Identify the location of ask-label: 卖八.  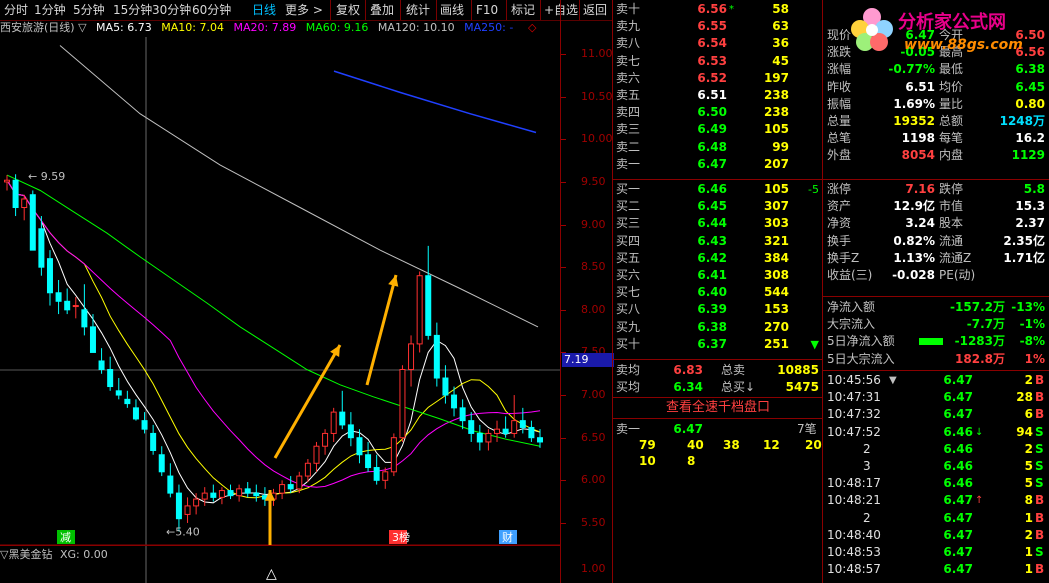
(628, 43).